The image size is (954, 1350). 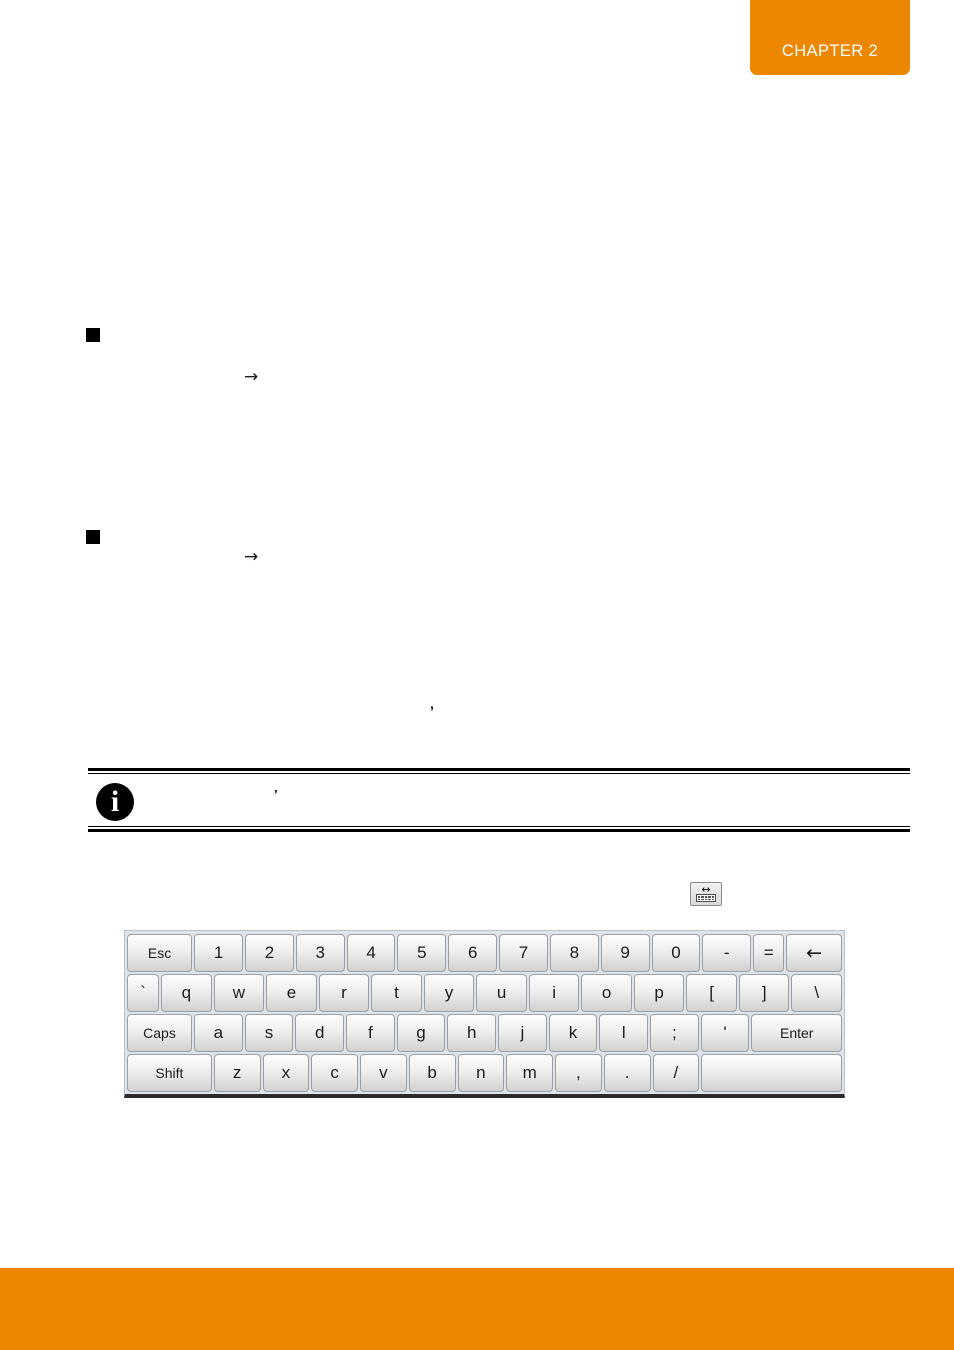 I want to click on key-x: x, so click(x=286, y=1073).